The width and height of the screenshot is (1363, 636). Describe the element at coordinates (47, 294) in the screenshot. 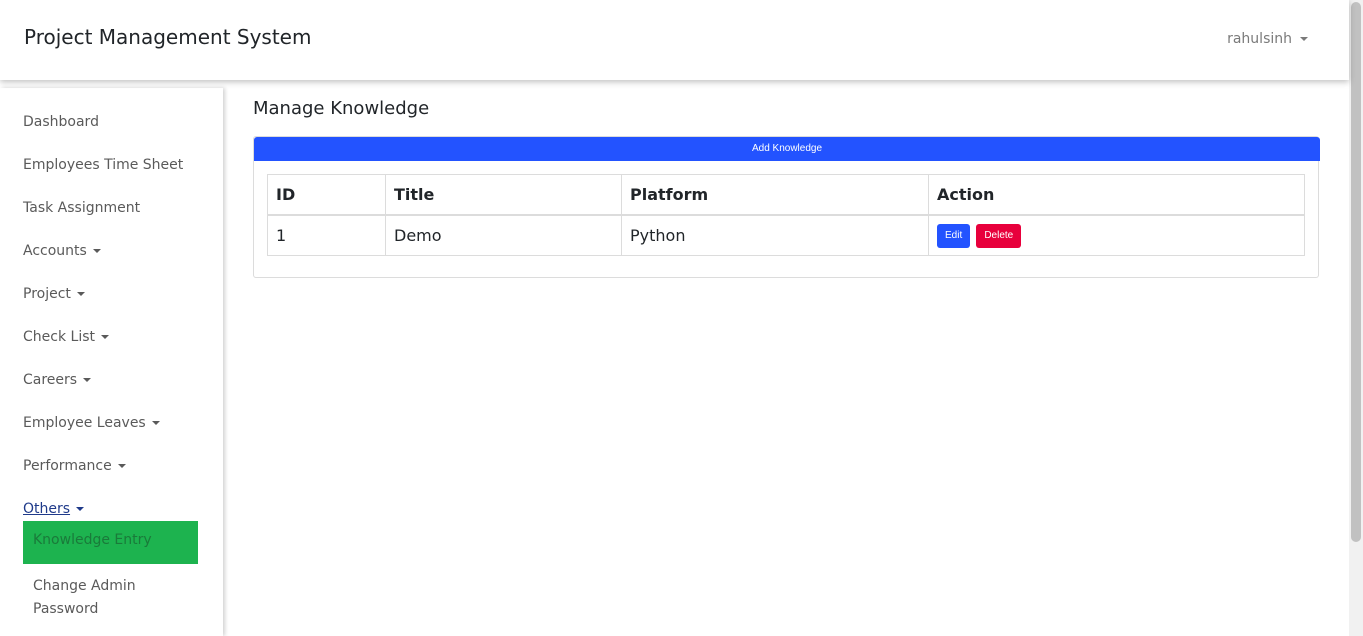

I see `sidebar-item-label: Project` at that location.